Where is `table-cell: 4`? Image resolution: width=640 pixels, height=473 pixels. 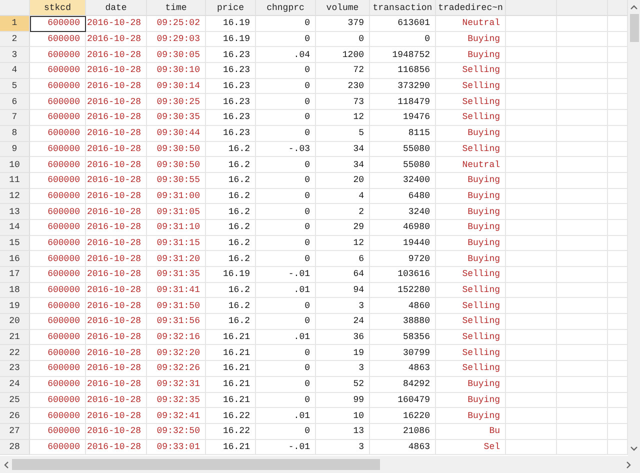
table-cell: 4 is located at coordinates (343, 196).